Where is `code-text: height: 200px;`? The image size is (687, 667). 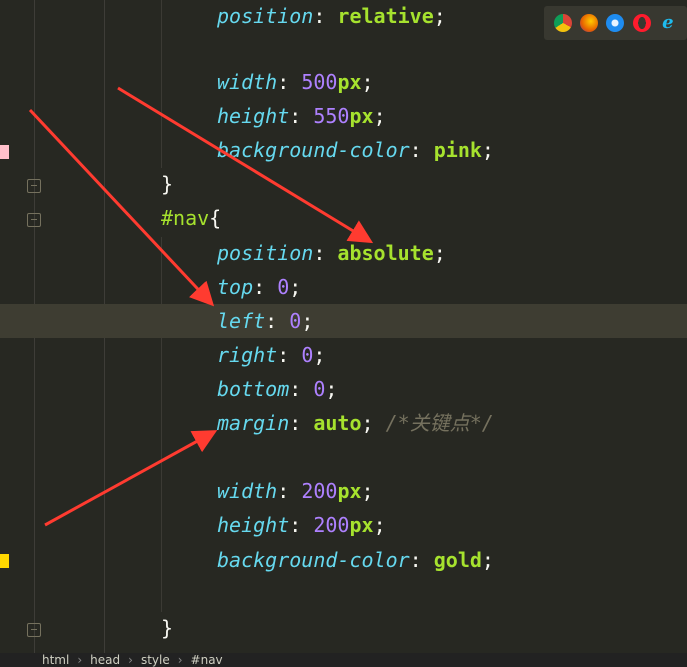 code-text: height: 200px; is located at coordinates (301, 525).